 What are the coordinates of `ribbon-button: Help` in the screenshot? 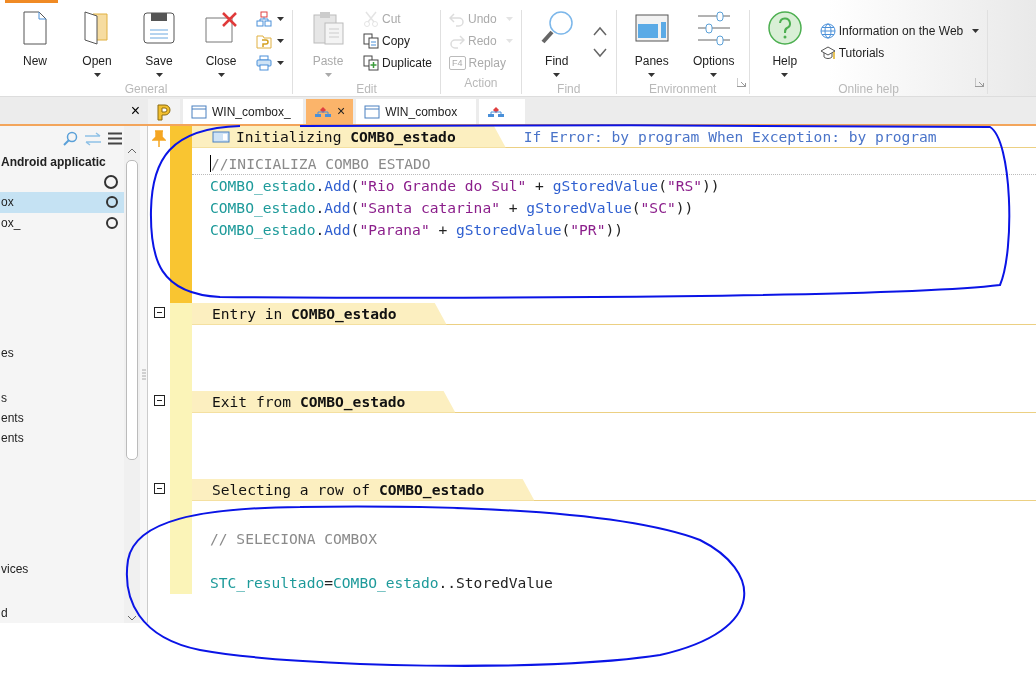 It's located at (784, 45).